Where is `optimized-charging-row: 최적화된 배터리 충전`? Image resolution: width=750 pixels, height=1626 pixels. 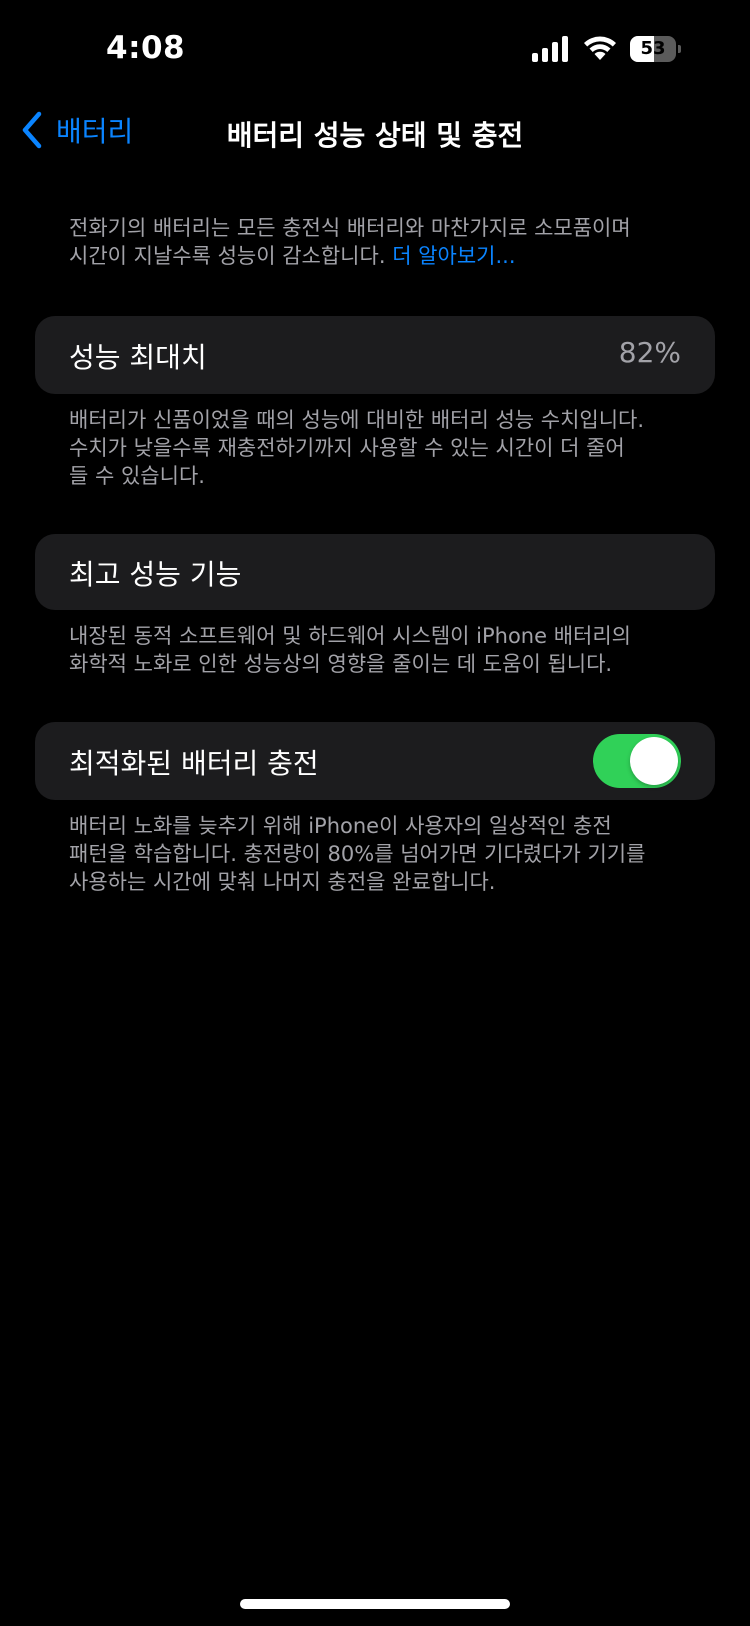
optimized-charging-row: 최적화된 배터리 충전 is located at coordinates (375, 761).